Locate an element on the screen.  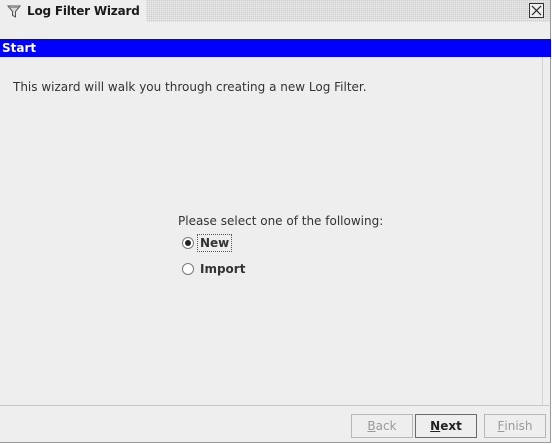
back-button: Back is located at coordinates (382, 426).